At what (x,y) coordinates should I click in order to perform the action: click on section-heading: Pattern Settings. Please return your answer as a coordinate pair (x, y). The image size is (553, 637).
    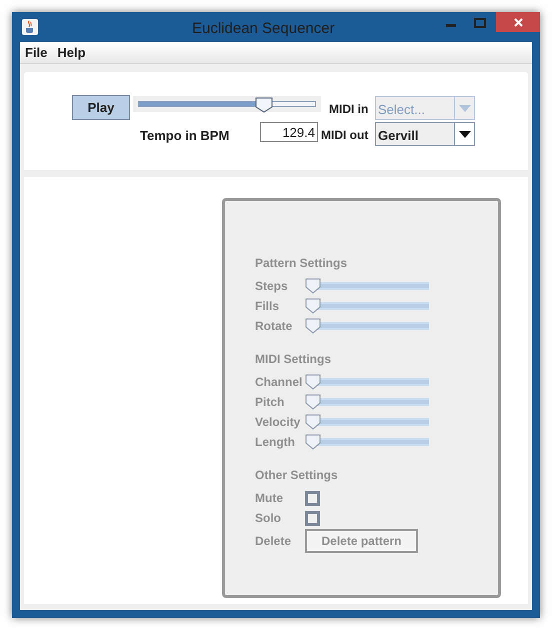
    Looking at the image, I should click on (301, 264).